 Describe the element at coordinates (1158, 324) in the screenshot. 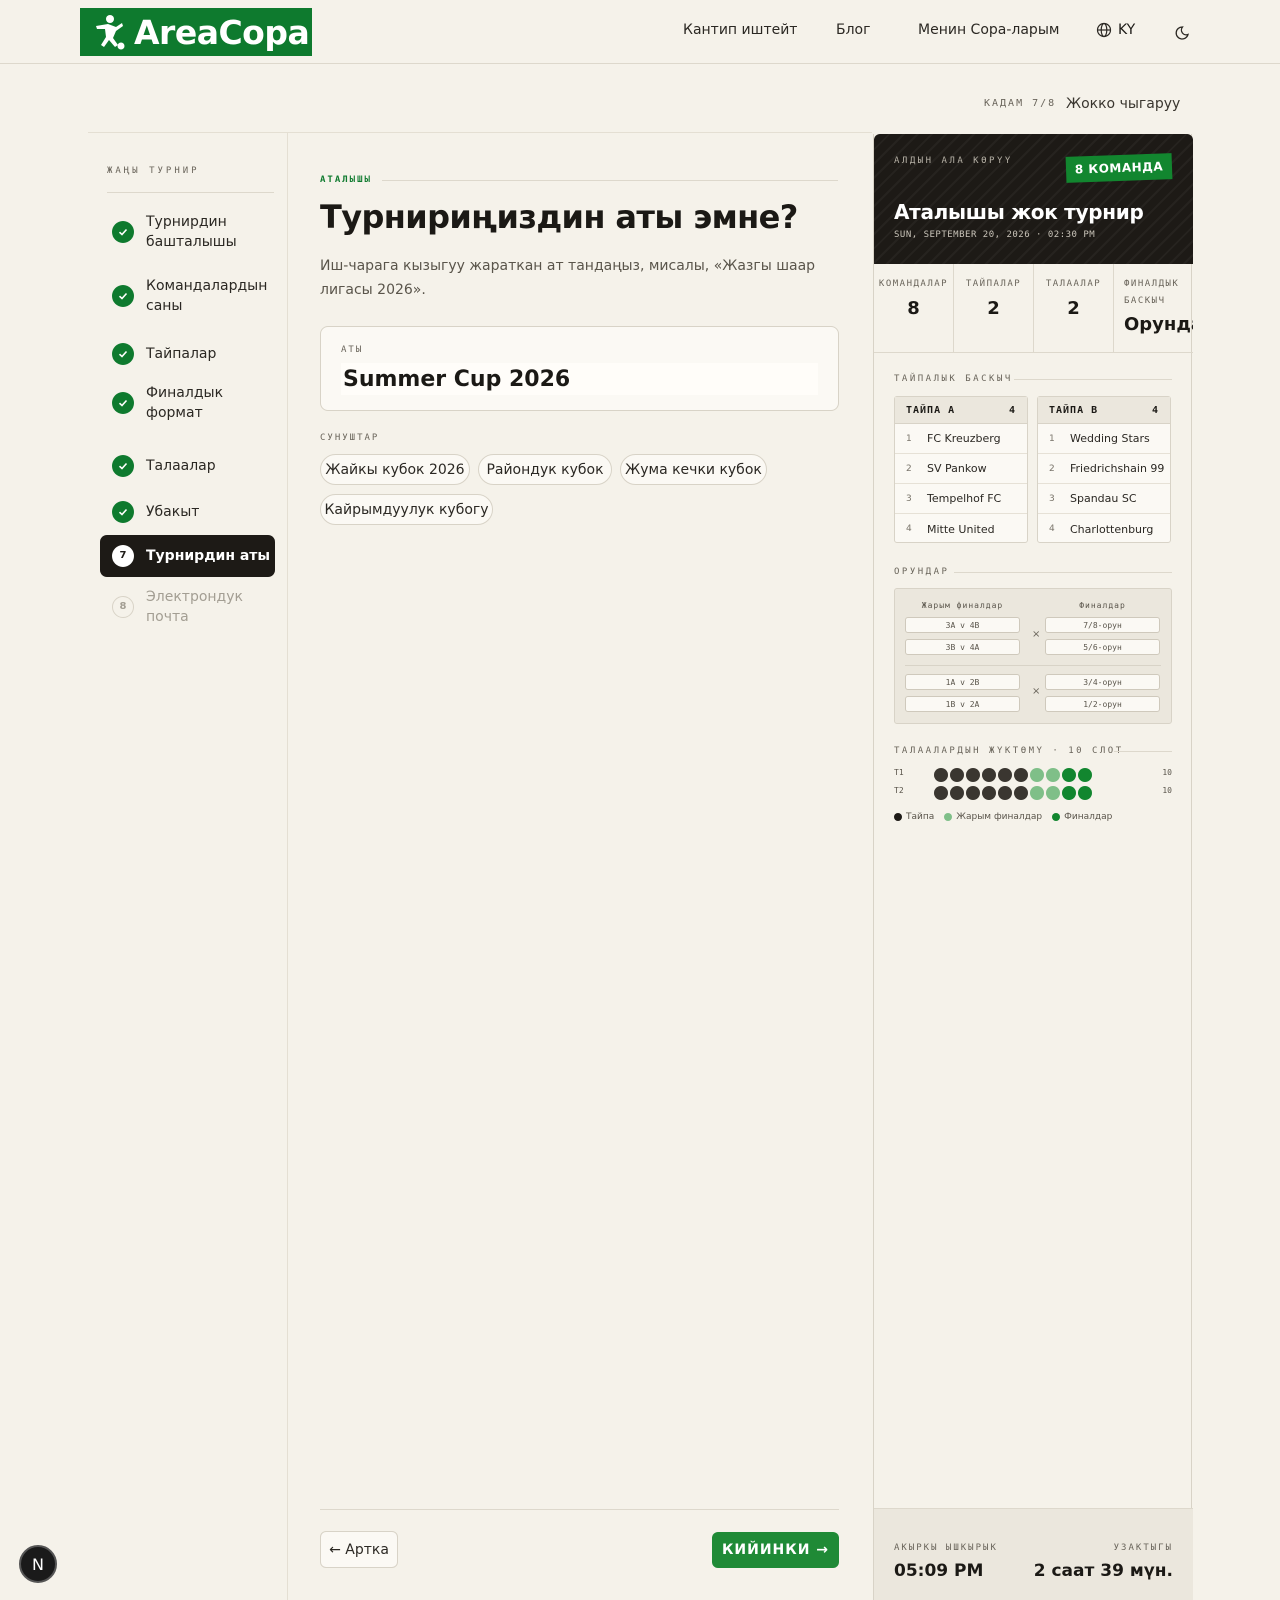

I see `stat-value: Орундар` at that location.